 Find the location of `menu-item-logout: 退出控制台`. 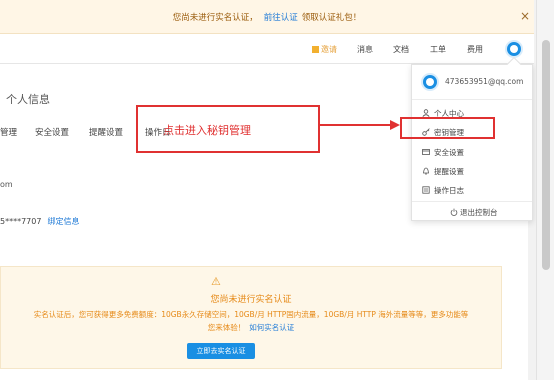

menu-item-logout: 退出控制台 is located at coordinates (472, 212).